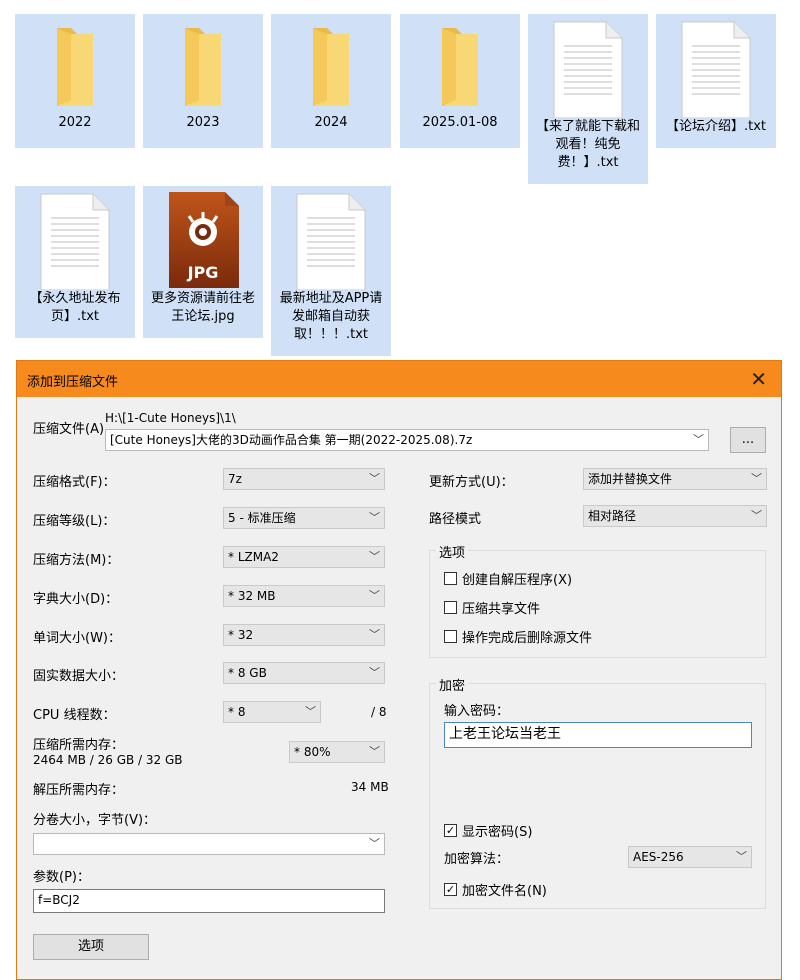  Describe the element at coordinates (527, 638) in the screenshot. I see `delete-after-label: 操作完成后删除源文件` at that location.